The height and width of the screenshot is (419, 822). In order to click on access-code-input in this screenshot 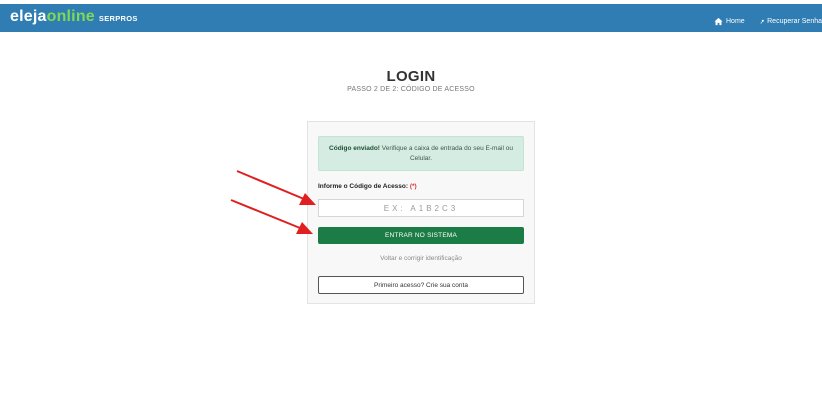, I will do `click(421, 208)`.